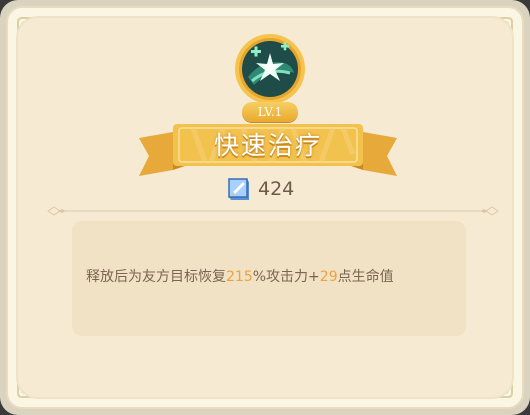 The image size is (530, 415). I want to click on desc-percent: 215, so click(239, 277).